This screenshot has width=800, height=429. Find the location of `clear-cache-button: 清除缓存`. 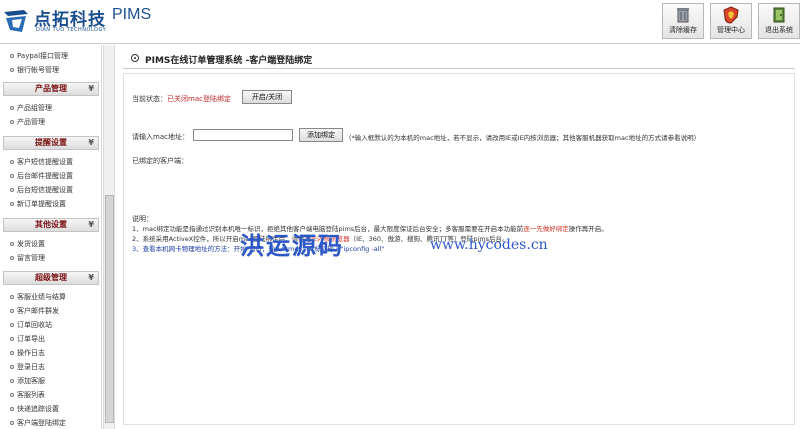

clear-cache-button: 清除缓存 is located at coordinates (683, 21).